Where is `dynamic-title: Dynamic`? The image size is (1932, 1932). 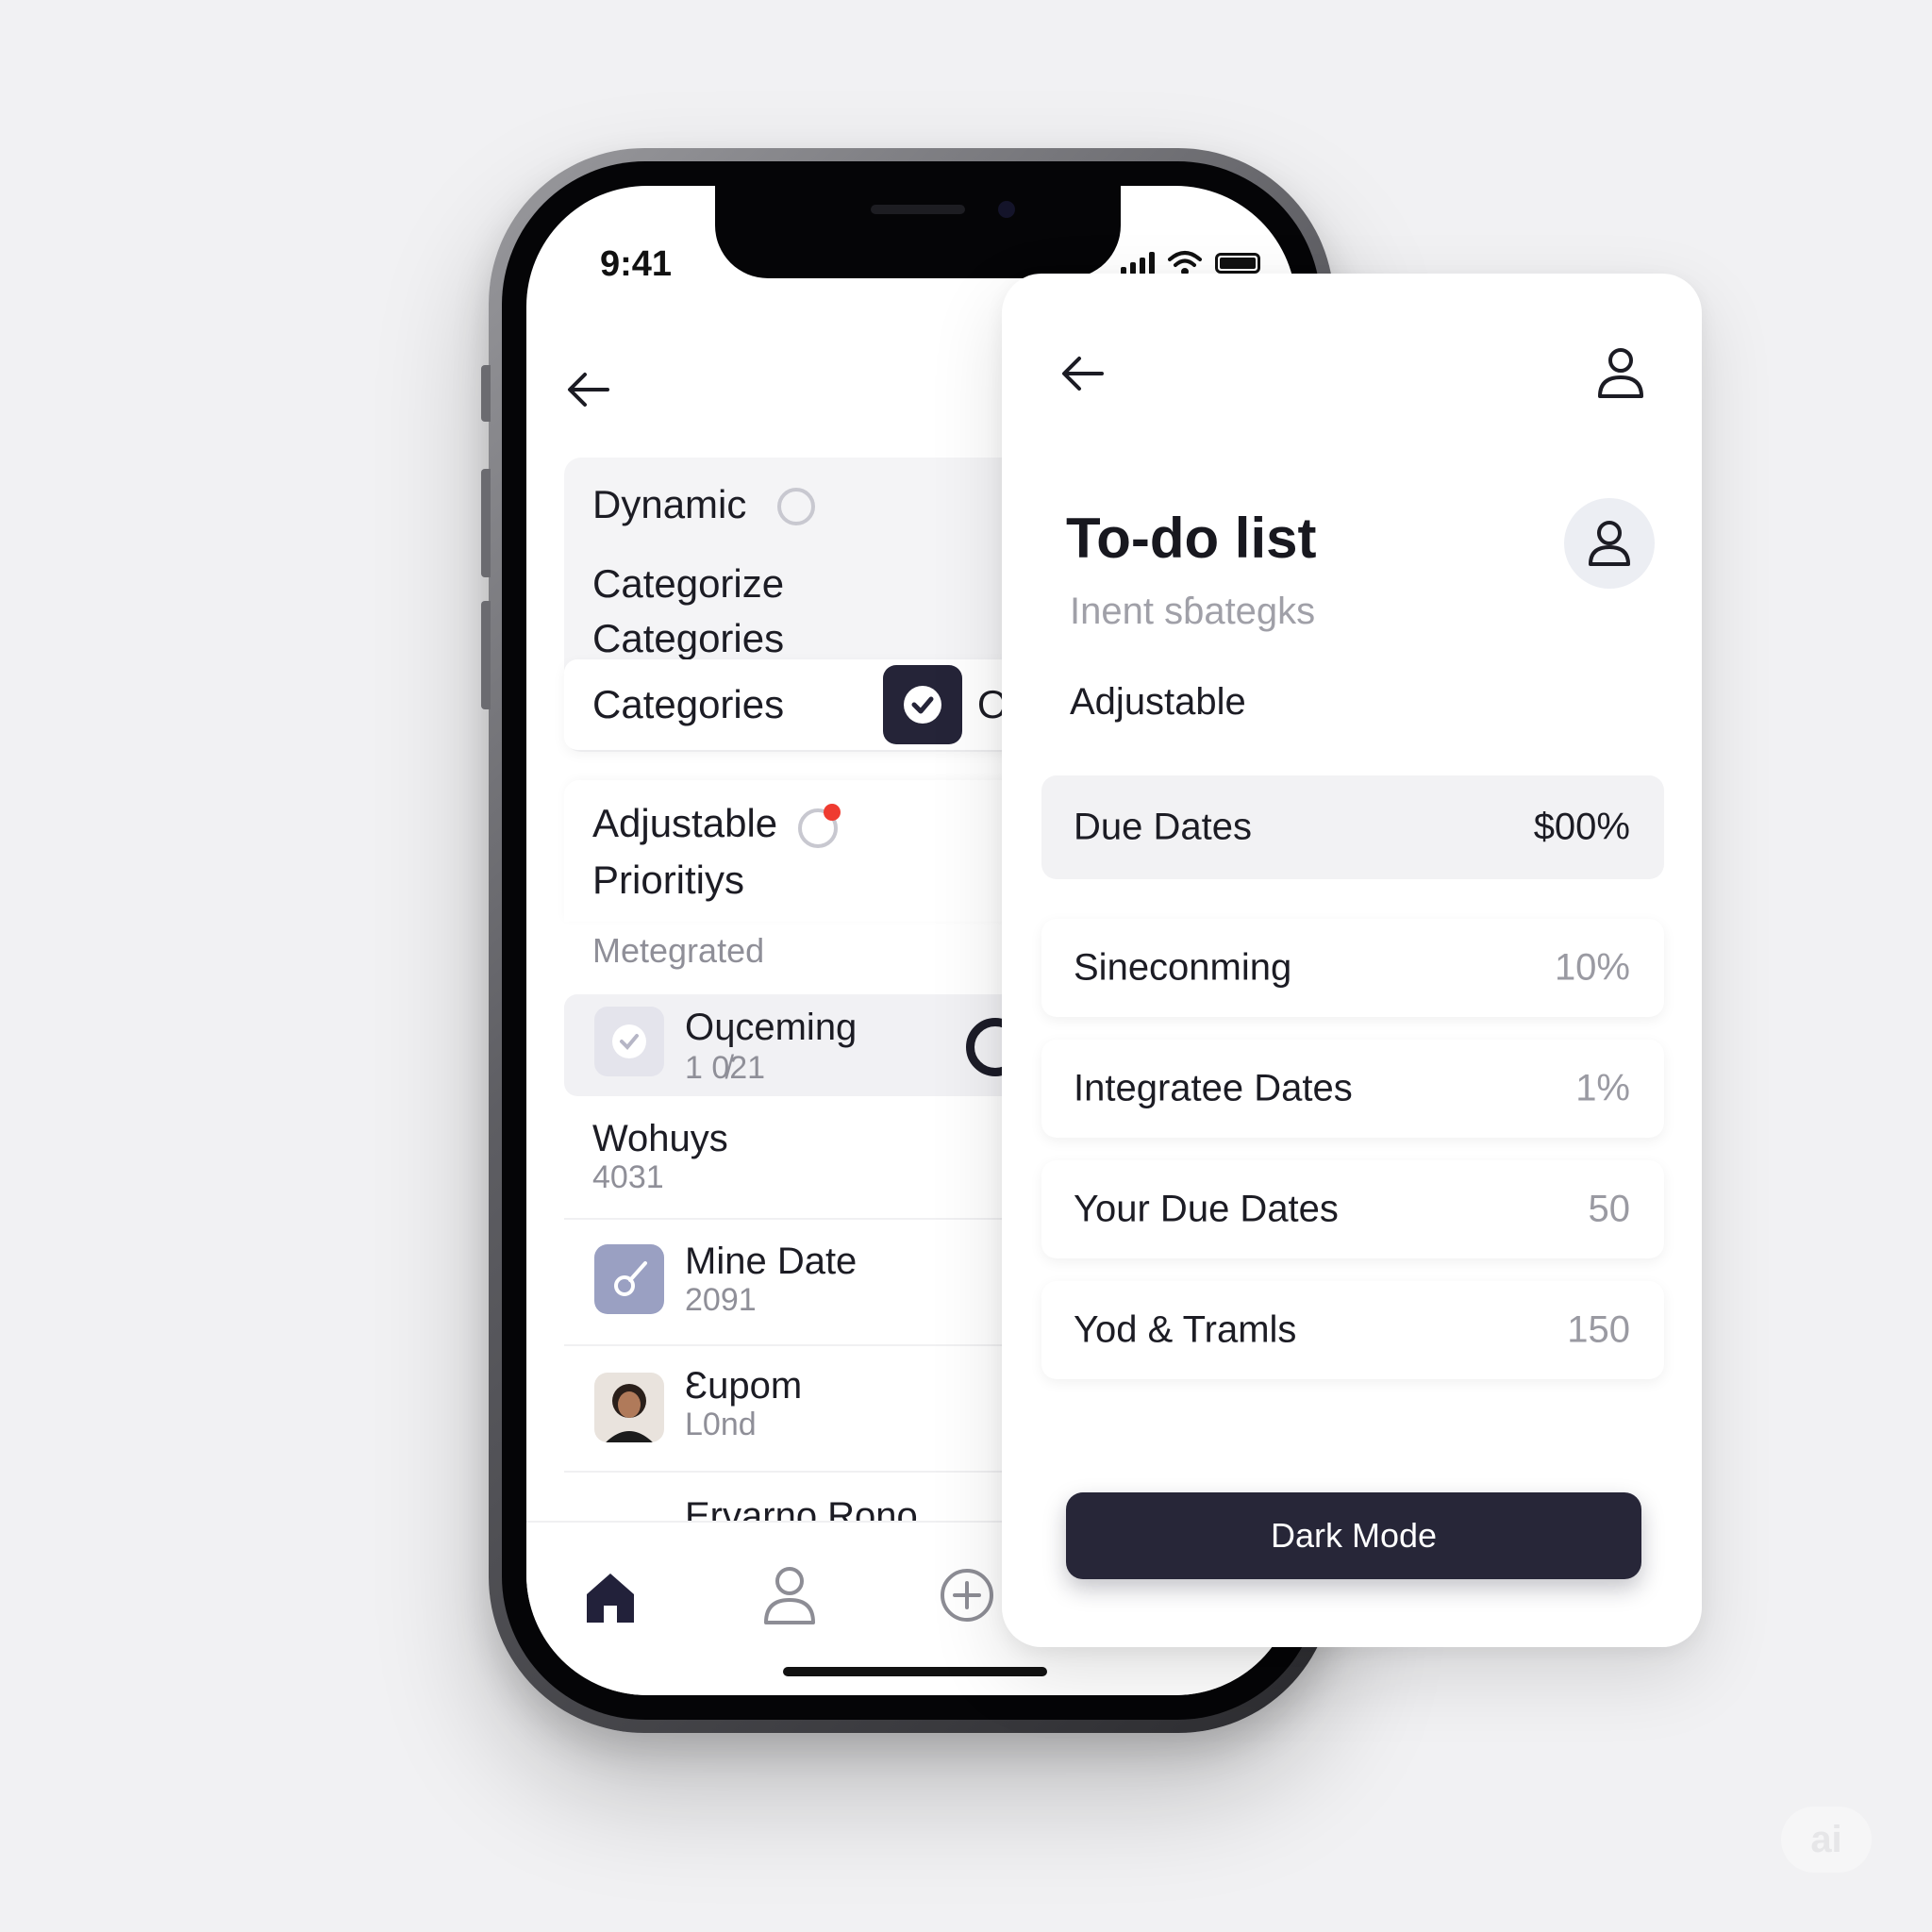 dynamic-title: Dynamic is located at coordinates (670, 504).